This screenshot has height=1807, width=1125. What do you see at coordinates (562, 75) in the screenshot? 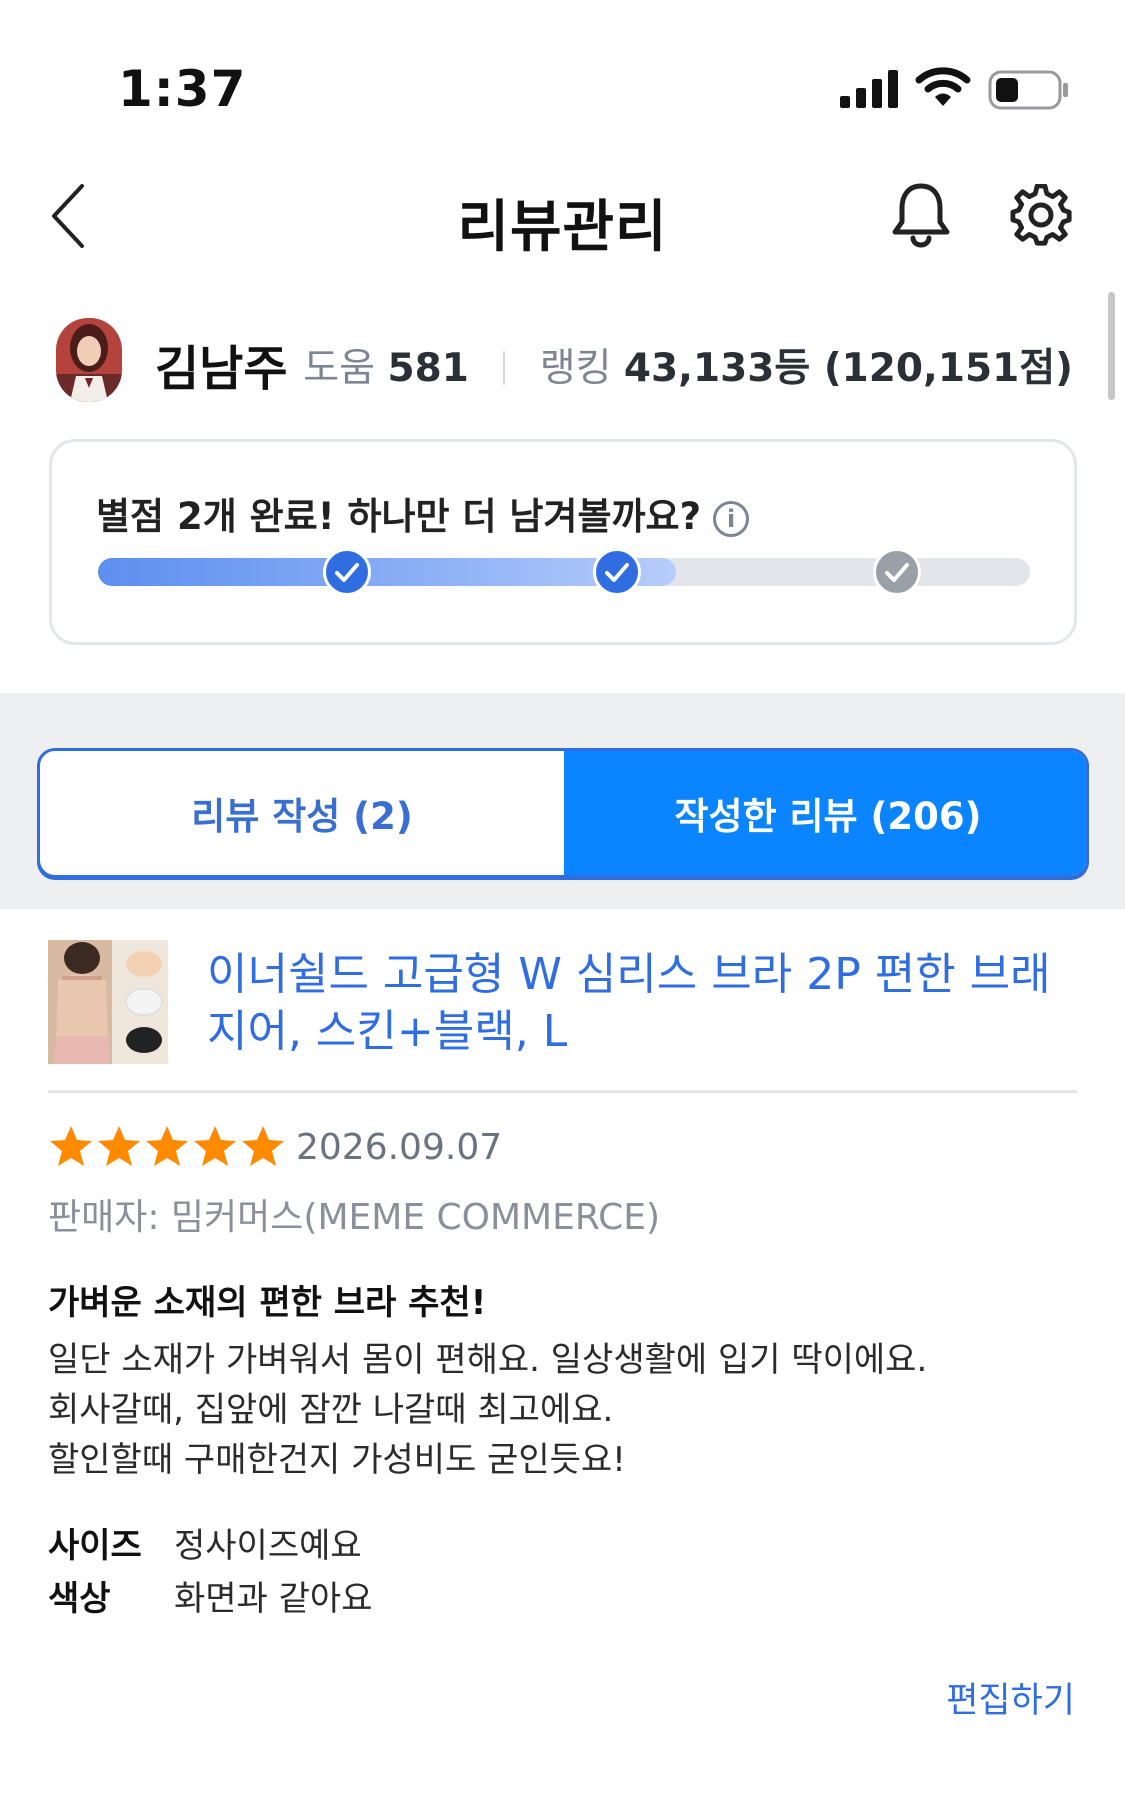
I see `status-bar: 1:37` at bounding box center [562, 75].